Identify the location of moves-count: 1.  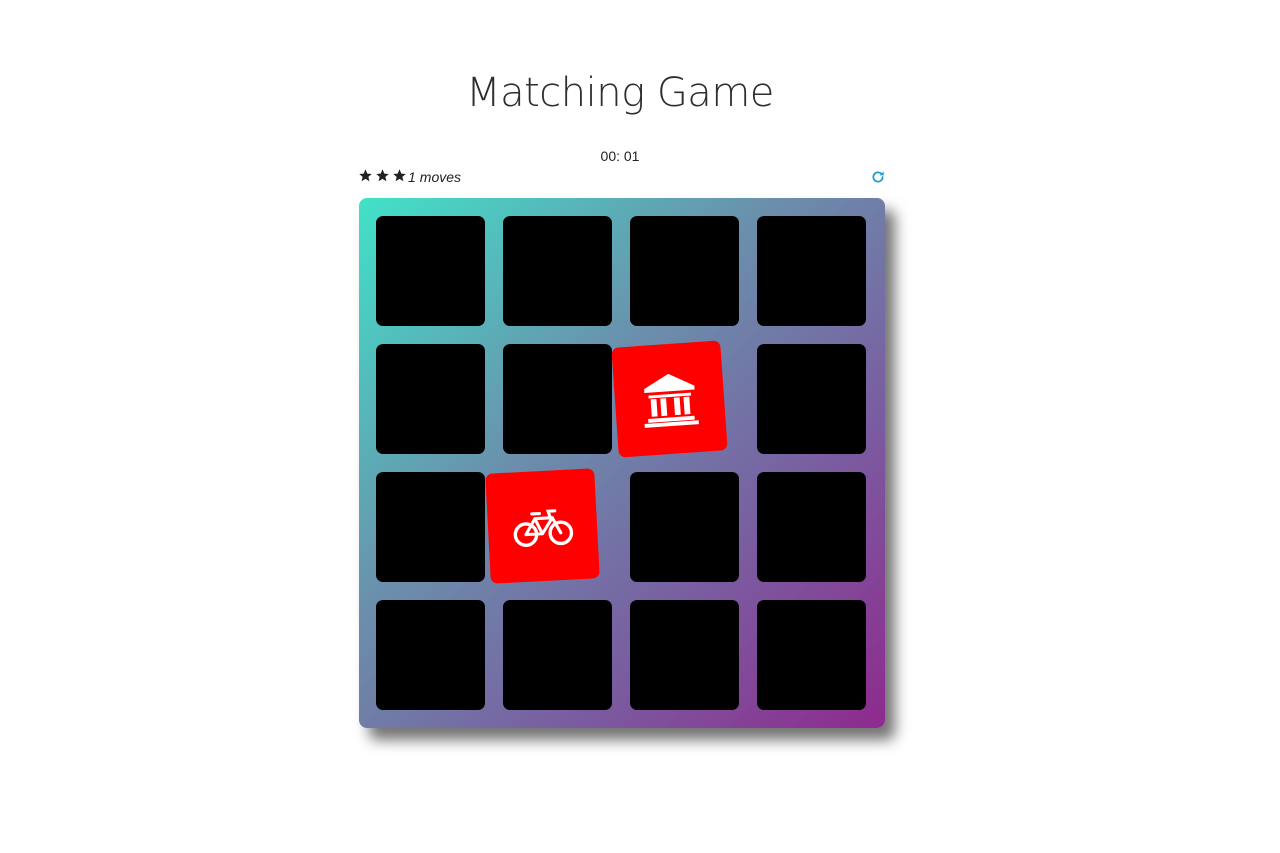
(412, 177).